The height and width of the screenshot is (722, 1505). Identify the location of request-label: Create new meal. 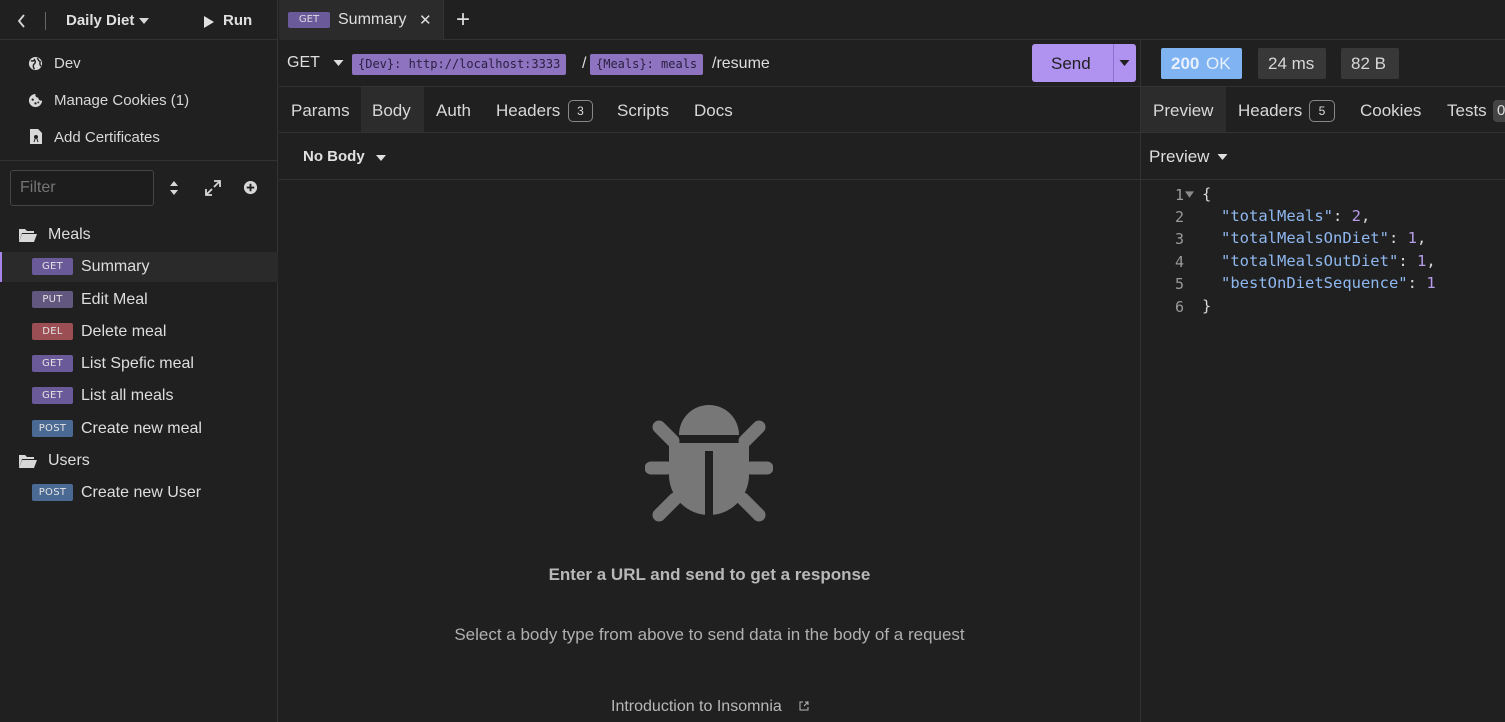
(141, 428).